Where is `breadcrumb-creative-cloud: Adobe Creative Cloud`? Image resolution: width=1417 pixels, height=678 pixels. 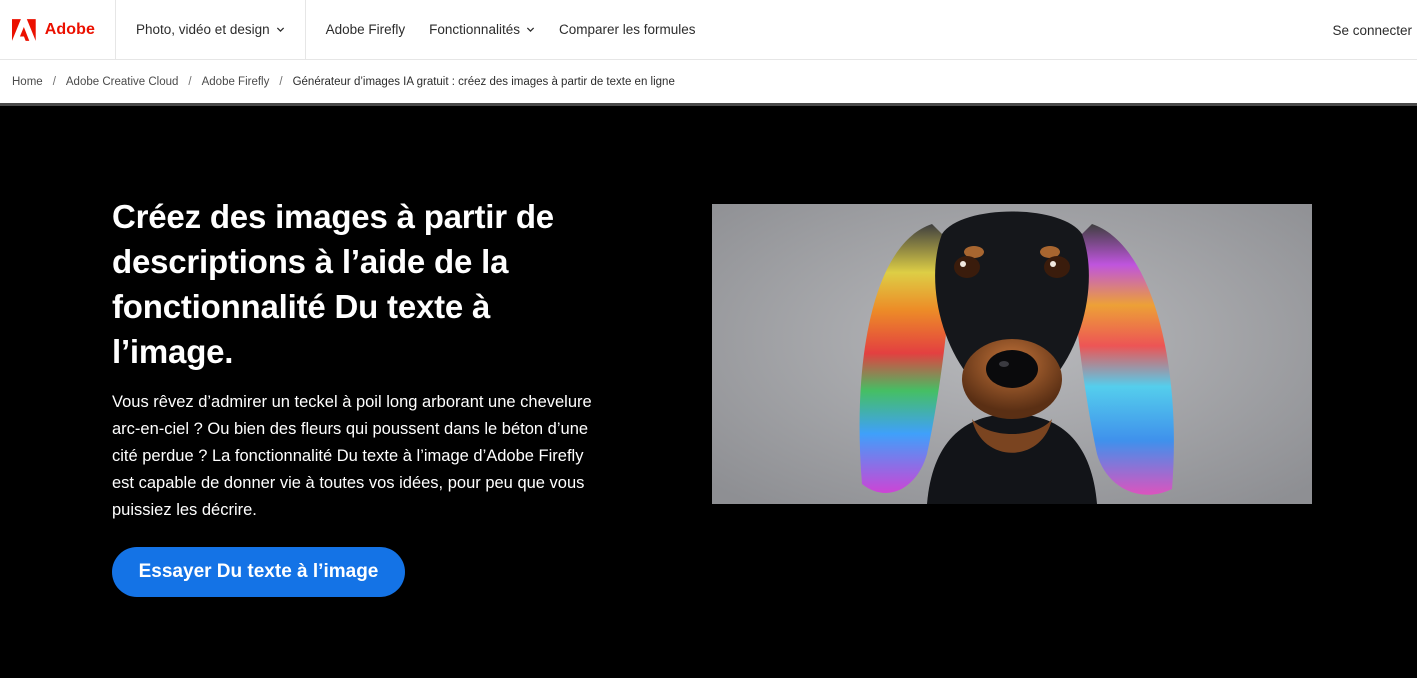 breadcrumb-creative-cloud: Adobe Creative Cloud is located at coordinates (122, 82).